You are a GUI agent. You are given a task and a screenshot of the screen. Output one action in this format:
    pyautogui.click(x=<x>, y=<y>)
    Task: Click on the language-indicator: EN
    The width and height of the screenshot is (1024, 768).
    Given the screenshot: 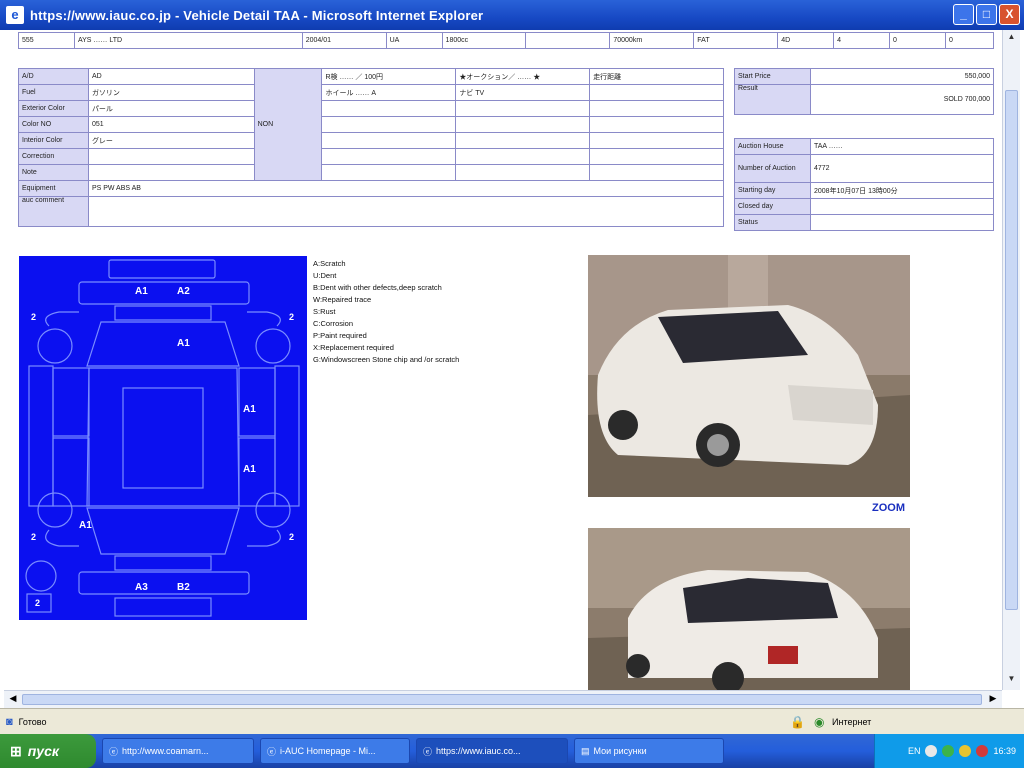 What is the action you would take?
    pyautogui.click(x=914, y=751)
    